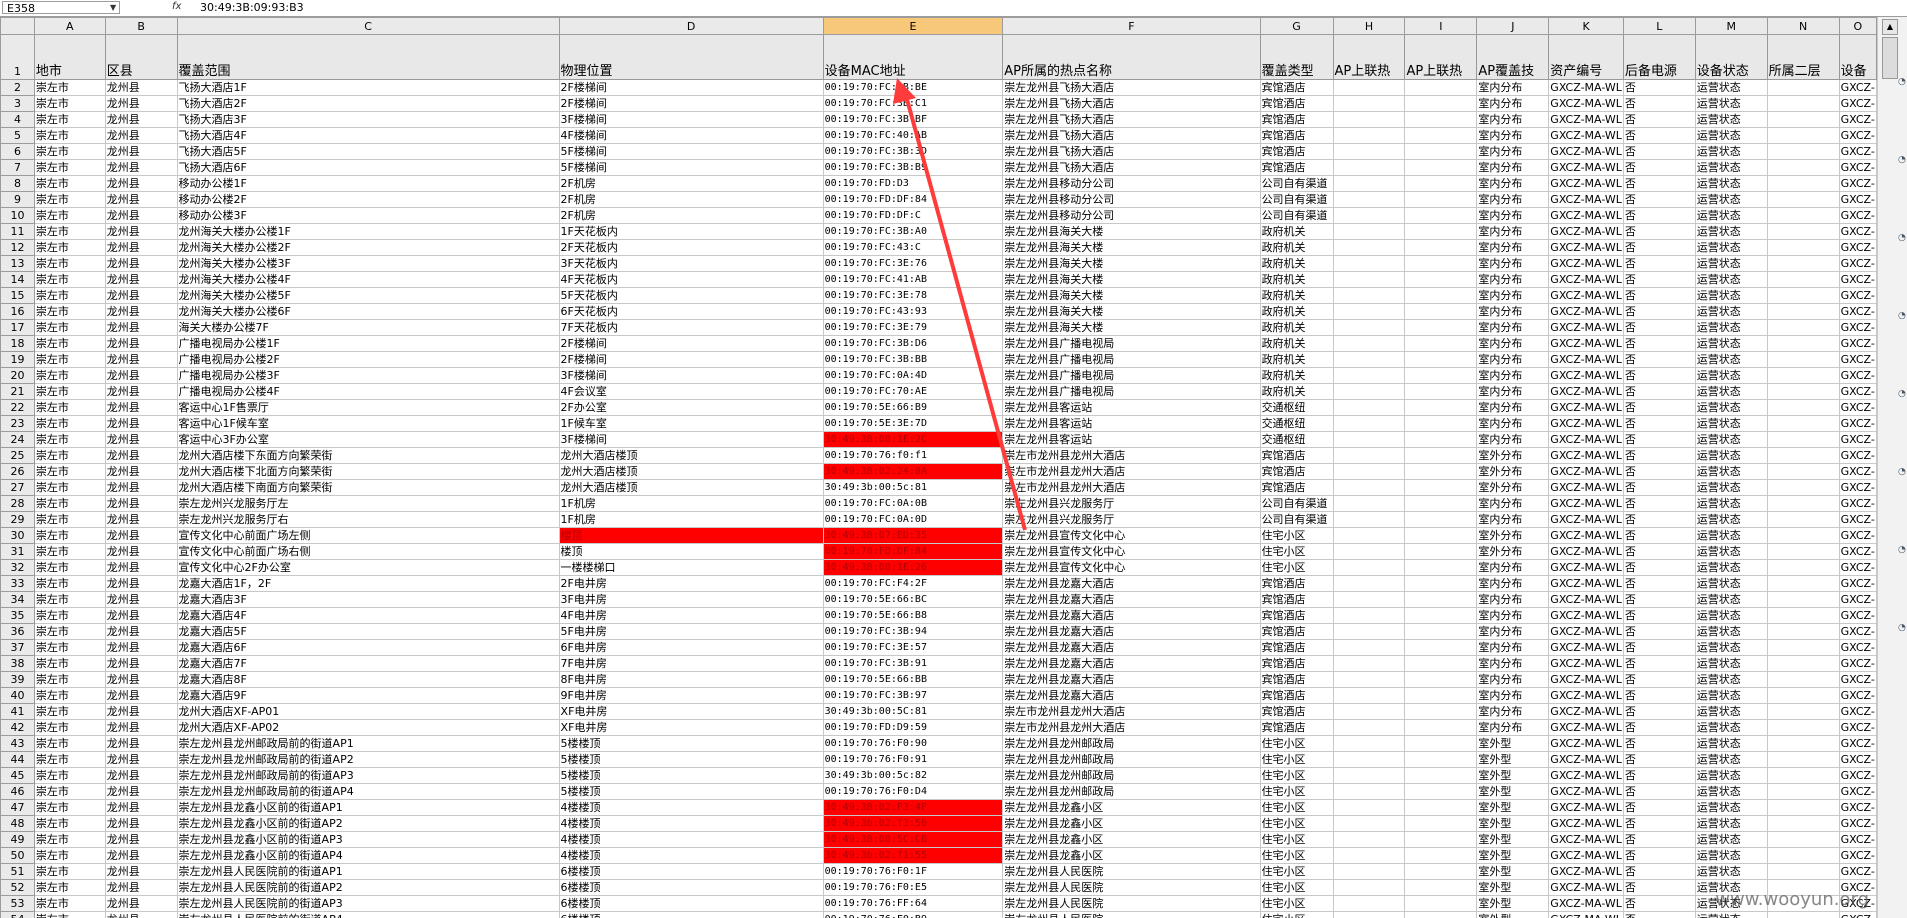 The width and height of the screenshot is (1907, 918). Describe the element at coordinates (1131, 535) in the screenshot. I see `cell: 崇左龙州县宣传文化中心` at that location.